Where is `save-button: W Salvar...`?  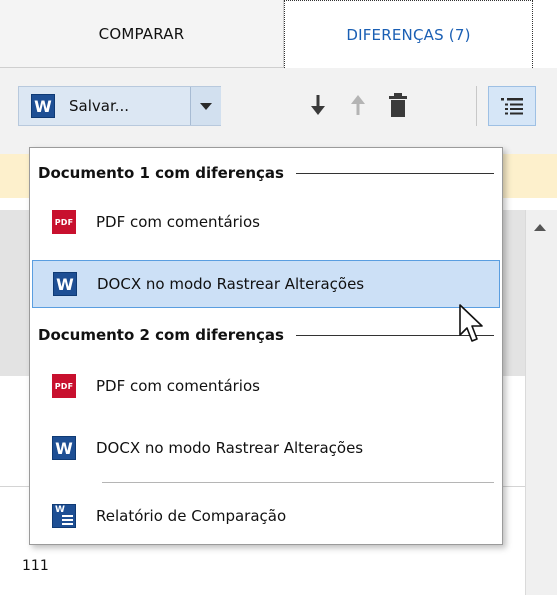
save-button: W Salvar... is located at coordinates (104, 106).